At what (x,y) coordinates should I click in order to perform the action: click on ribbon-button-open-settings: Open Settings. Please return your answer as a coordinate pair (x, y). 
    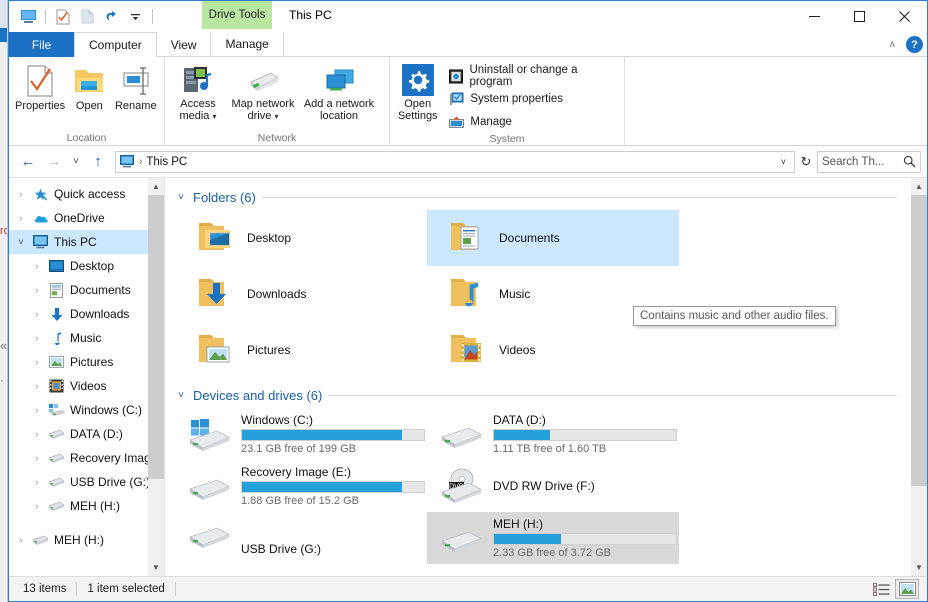
    Looking at the image, I should click on (417, 91).